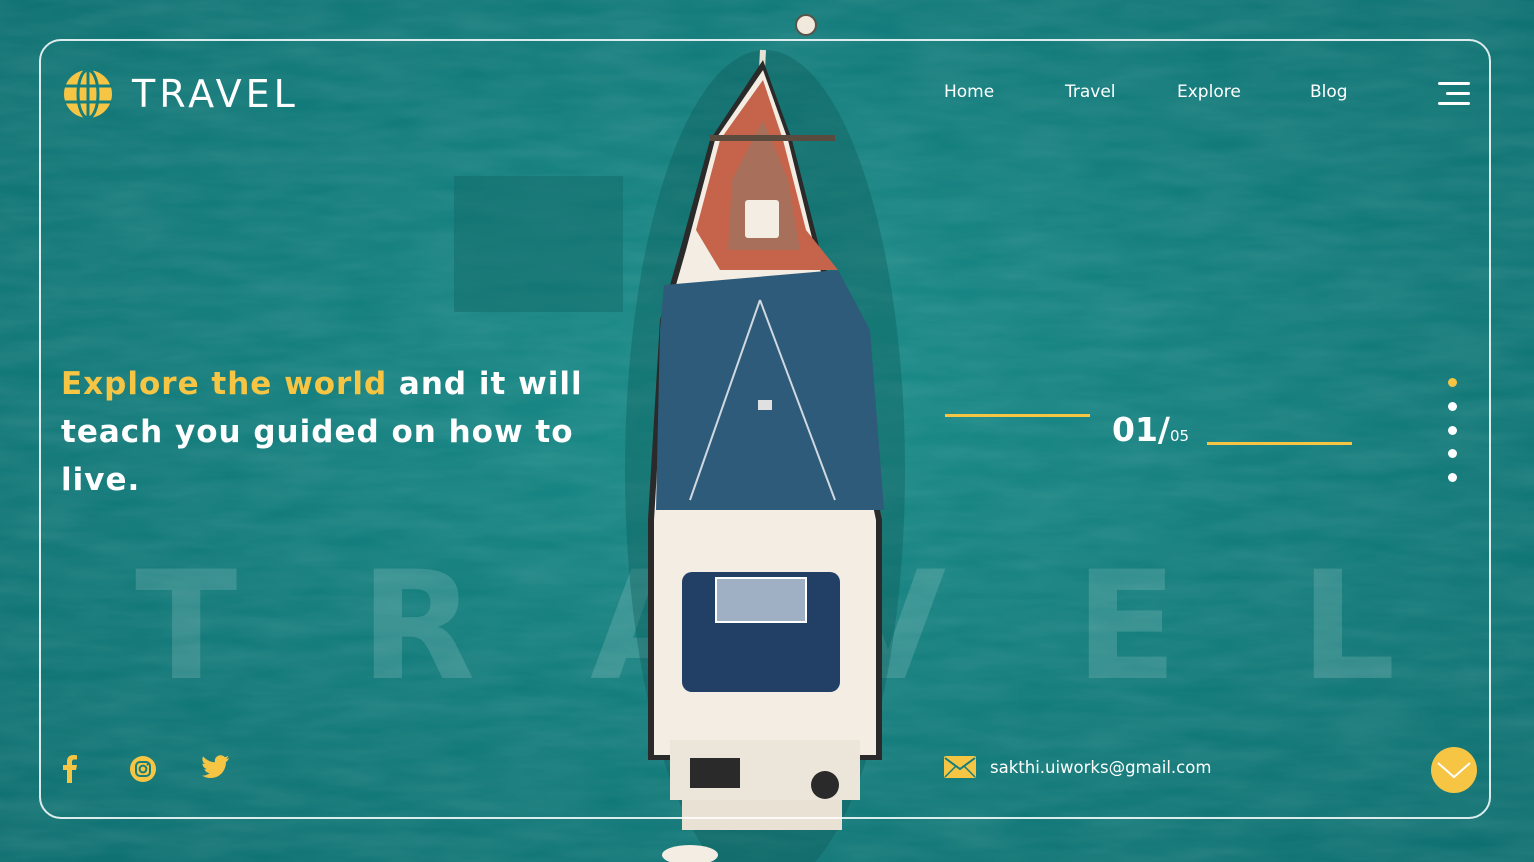  I want to click on slide-current: 01/, so click(1141, 429).